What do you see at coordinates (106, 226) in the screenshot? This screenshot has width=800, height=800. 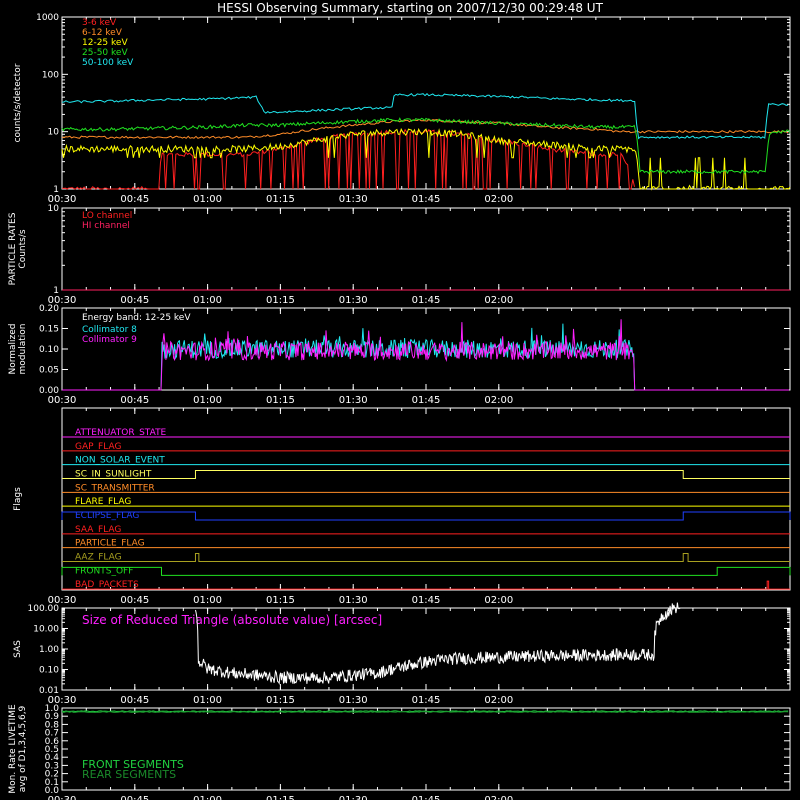 I see `legend-entry: HI channel` at bounding box center [106, 226].